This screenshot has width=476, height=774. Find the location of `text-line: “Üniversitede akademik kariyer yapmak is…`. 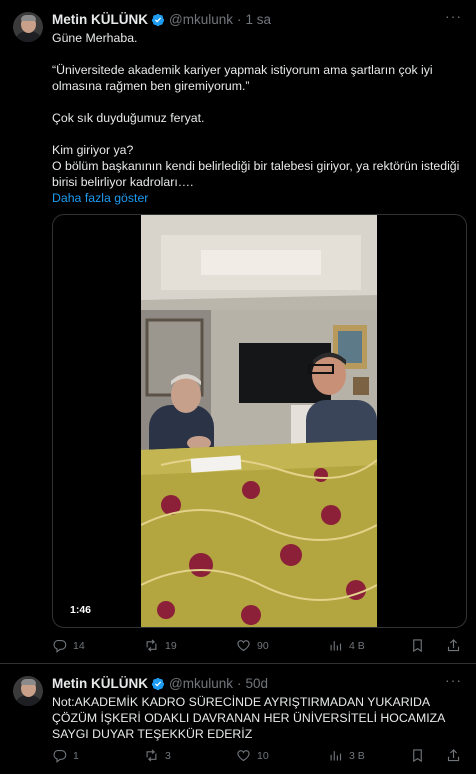

text-line: “Üniversitede akademik kariyer yapmak is… is located at coordinates (242, 78).